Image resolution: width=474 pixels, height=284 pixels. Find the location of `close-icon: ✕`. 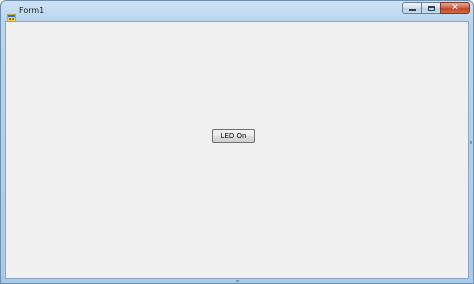

close-icon: ✕ is located at coordinates (455, 7).